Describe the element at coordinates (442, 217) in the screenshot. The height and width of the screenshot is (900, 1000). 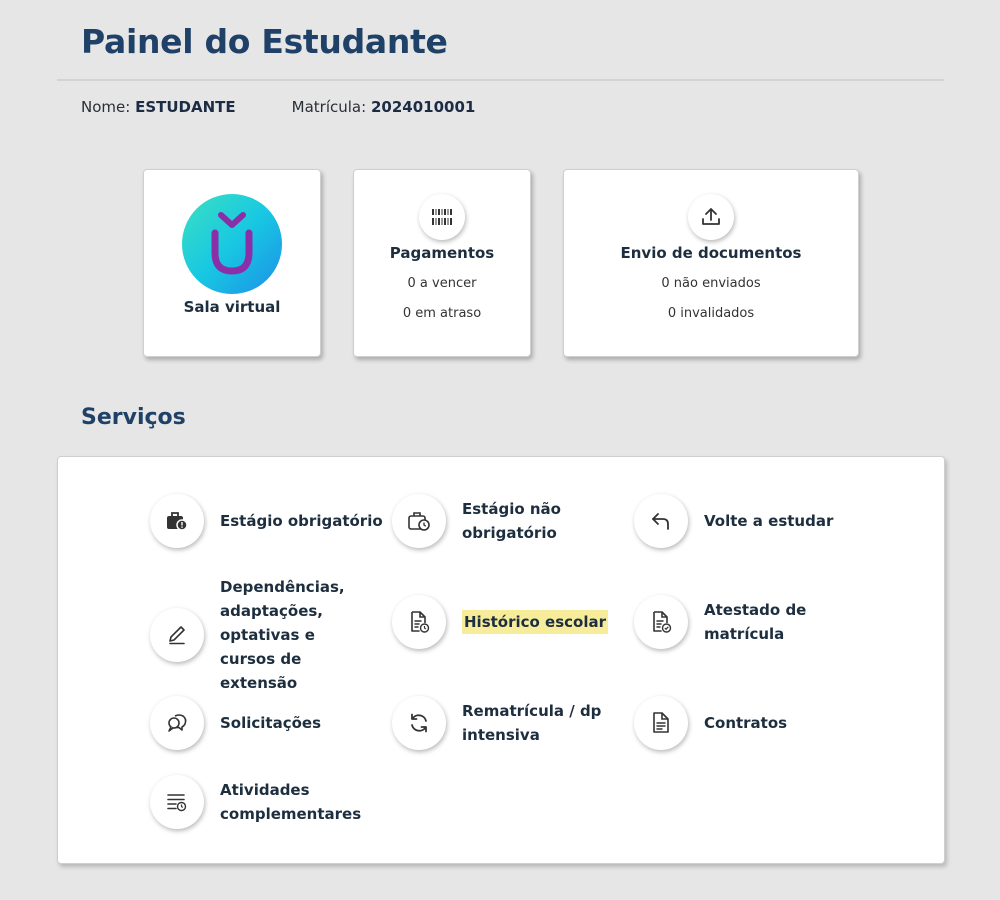
I see `barcode-icon` at that location.